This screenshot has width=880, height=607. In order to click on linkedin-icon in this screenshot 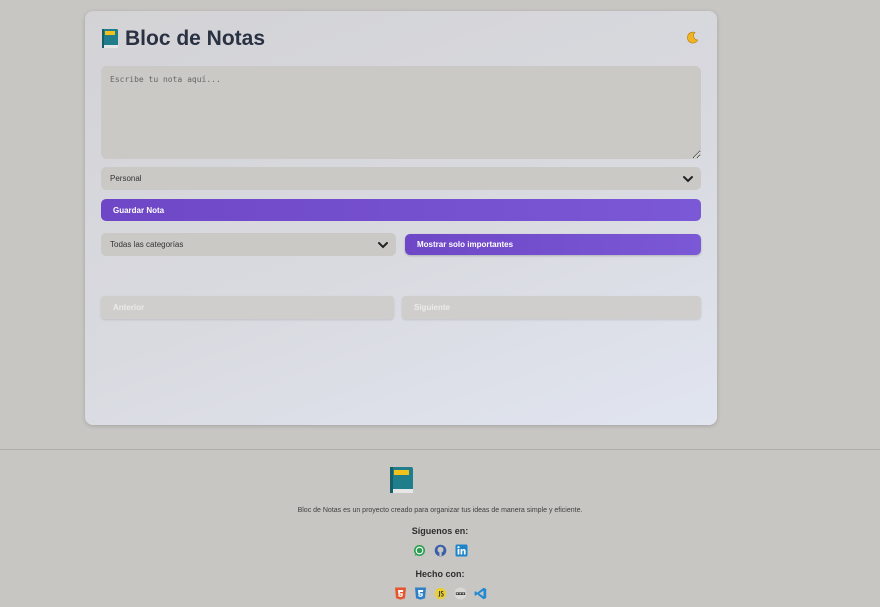, I will do `click(461, 550)`.